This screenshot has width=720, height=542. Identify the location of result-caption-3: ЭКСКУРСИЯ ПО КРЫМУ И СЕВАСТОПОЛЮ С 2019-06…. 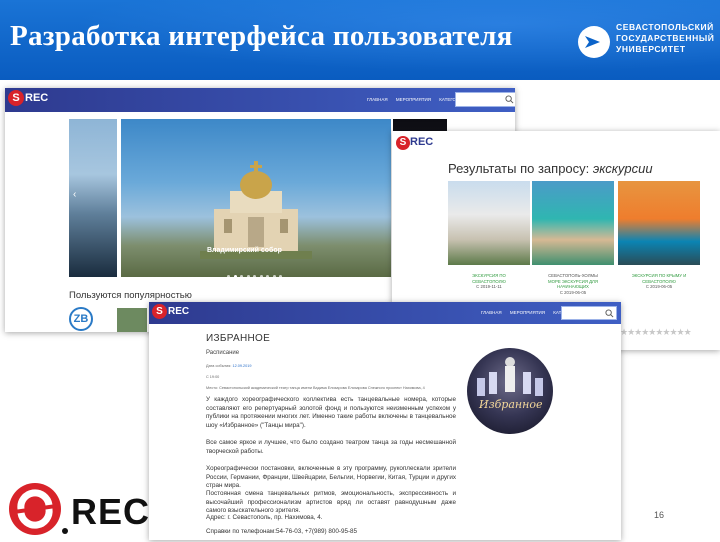
(659, 281).